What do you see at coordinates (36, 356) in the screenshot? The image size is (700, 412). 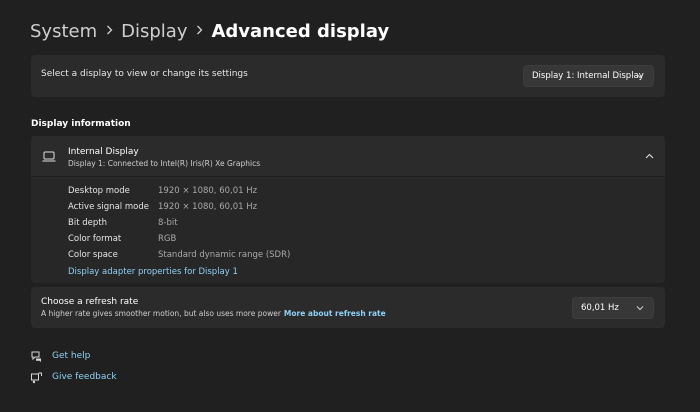 I see `help-chat-icon` at bounding box center [36, 356].